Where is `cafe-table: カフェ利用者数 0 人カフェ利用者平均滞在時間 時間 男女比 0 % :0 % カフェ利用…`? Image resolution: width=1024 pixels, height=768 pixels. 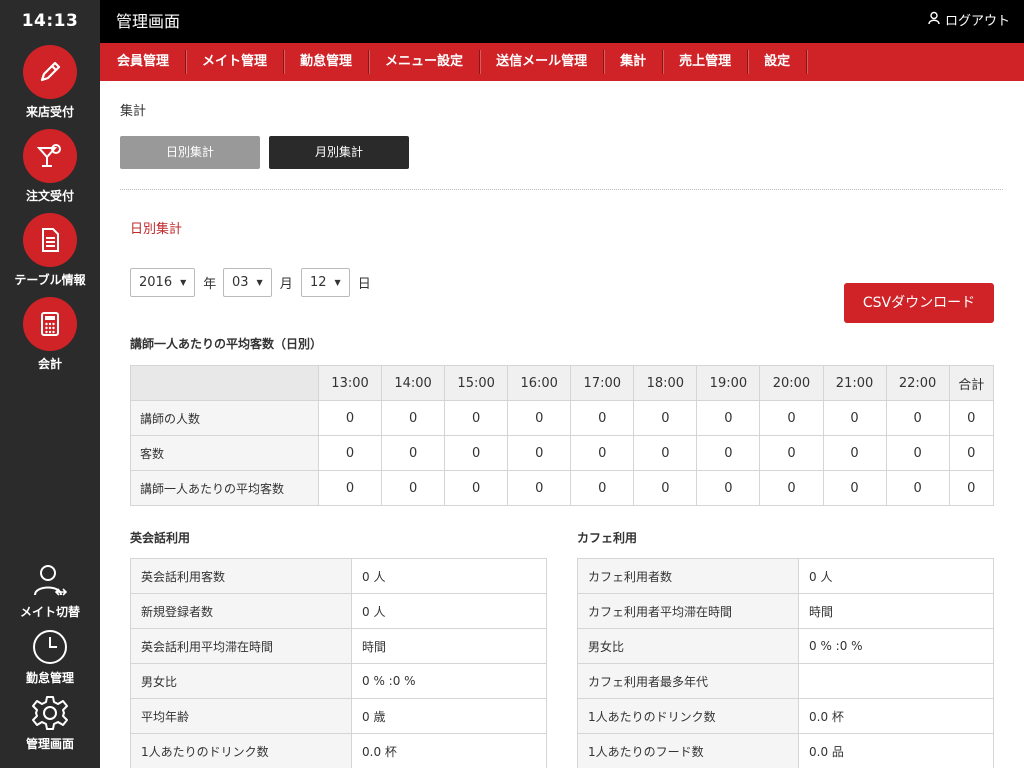 cafe-table: カフェ利用者数 0 人カフェ利用者平均滞在時間 時間 男女比 0 % :0 % カフェ利用… is located at coordinates (785, 663).